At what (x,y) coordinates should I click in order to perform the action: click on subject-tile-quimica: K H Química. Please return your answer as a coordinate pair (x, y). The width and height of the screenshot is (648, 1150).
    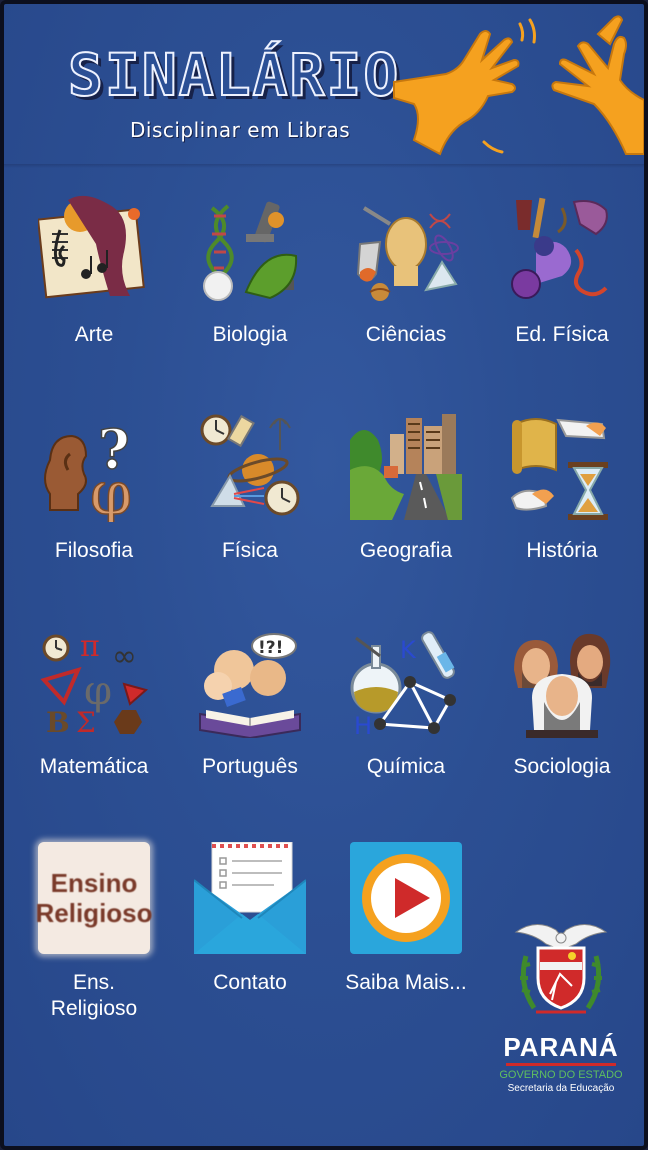
    Looking at the image, I should click on (406, 703).